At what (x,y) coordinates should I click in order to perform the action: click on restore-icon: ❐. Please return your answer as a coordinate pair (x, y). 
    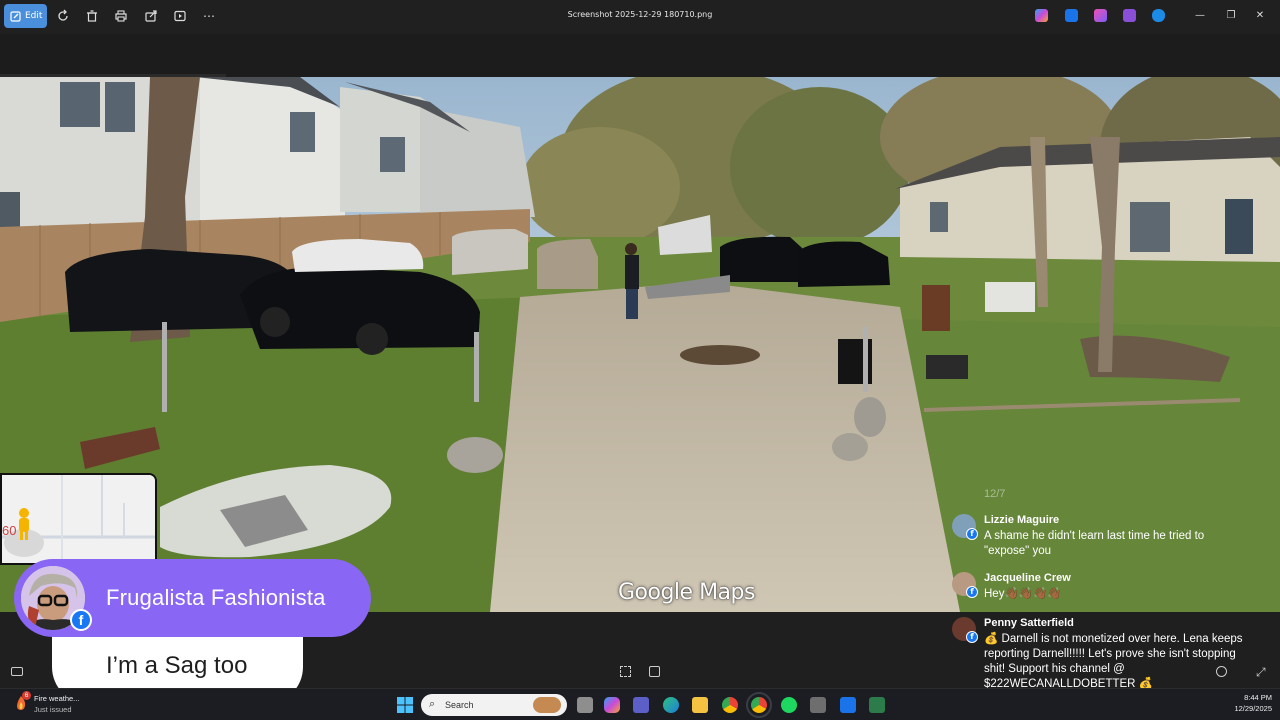
    Looking at the image, I should click on (1231, 16).